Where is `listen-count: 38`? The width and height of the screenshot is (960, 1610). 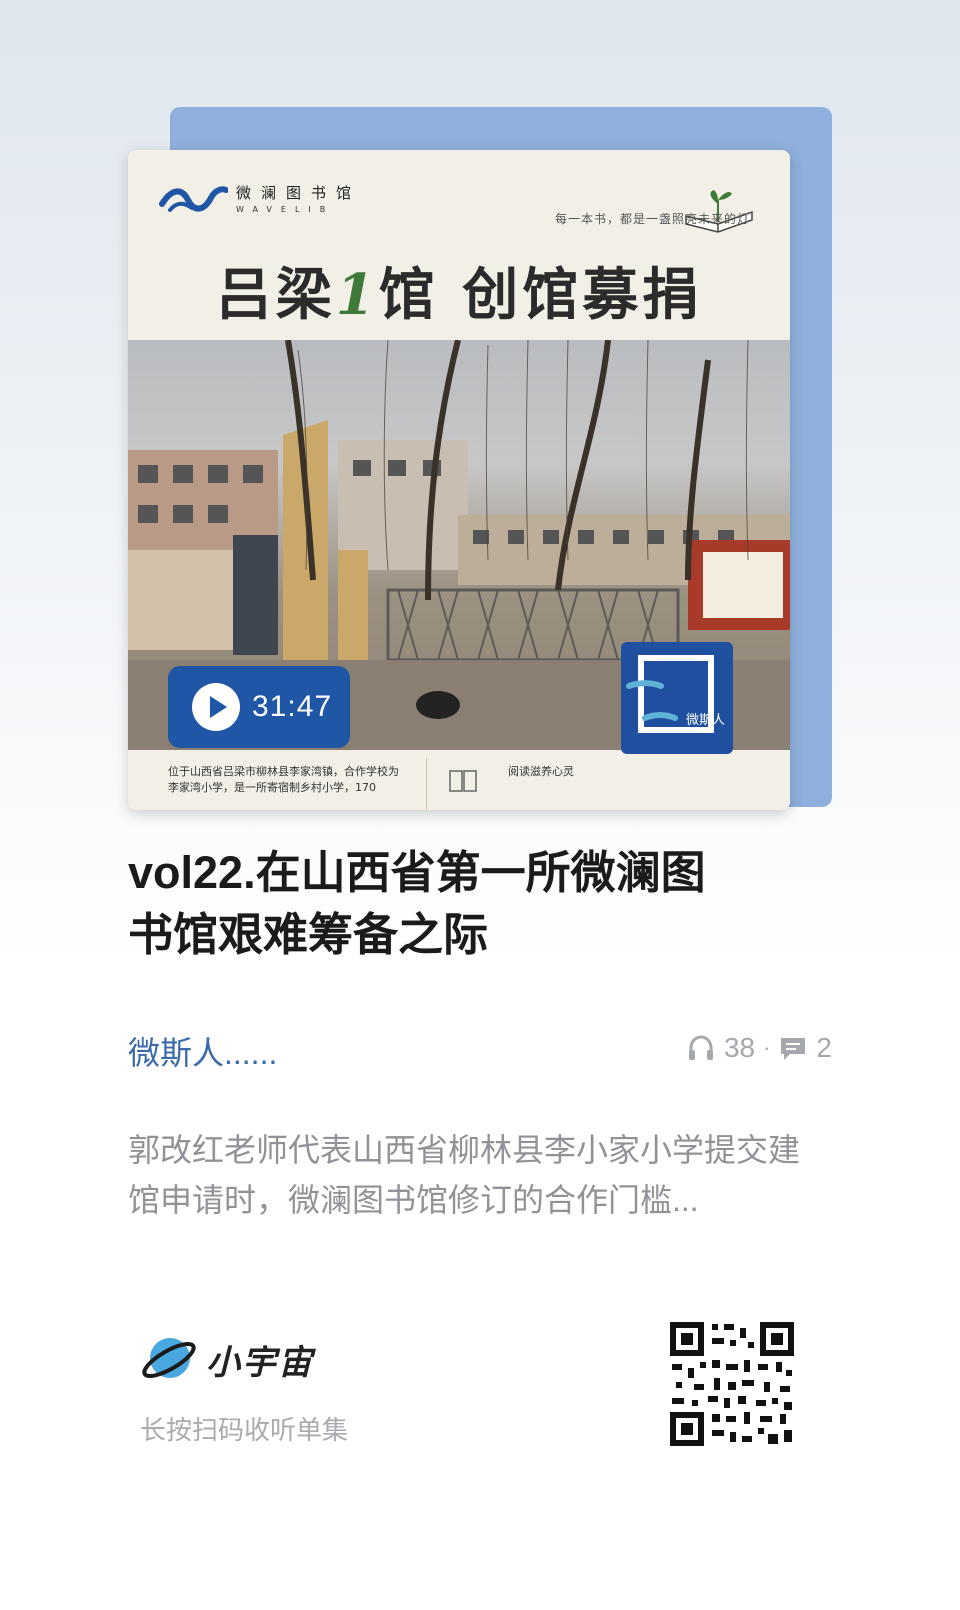
listen-count: 38 is located at coordinates (739, 1047).